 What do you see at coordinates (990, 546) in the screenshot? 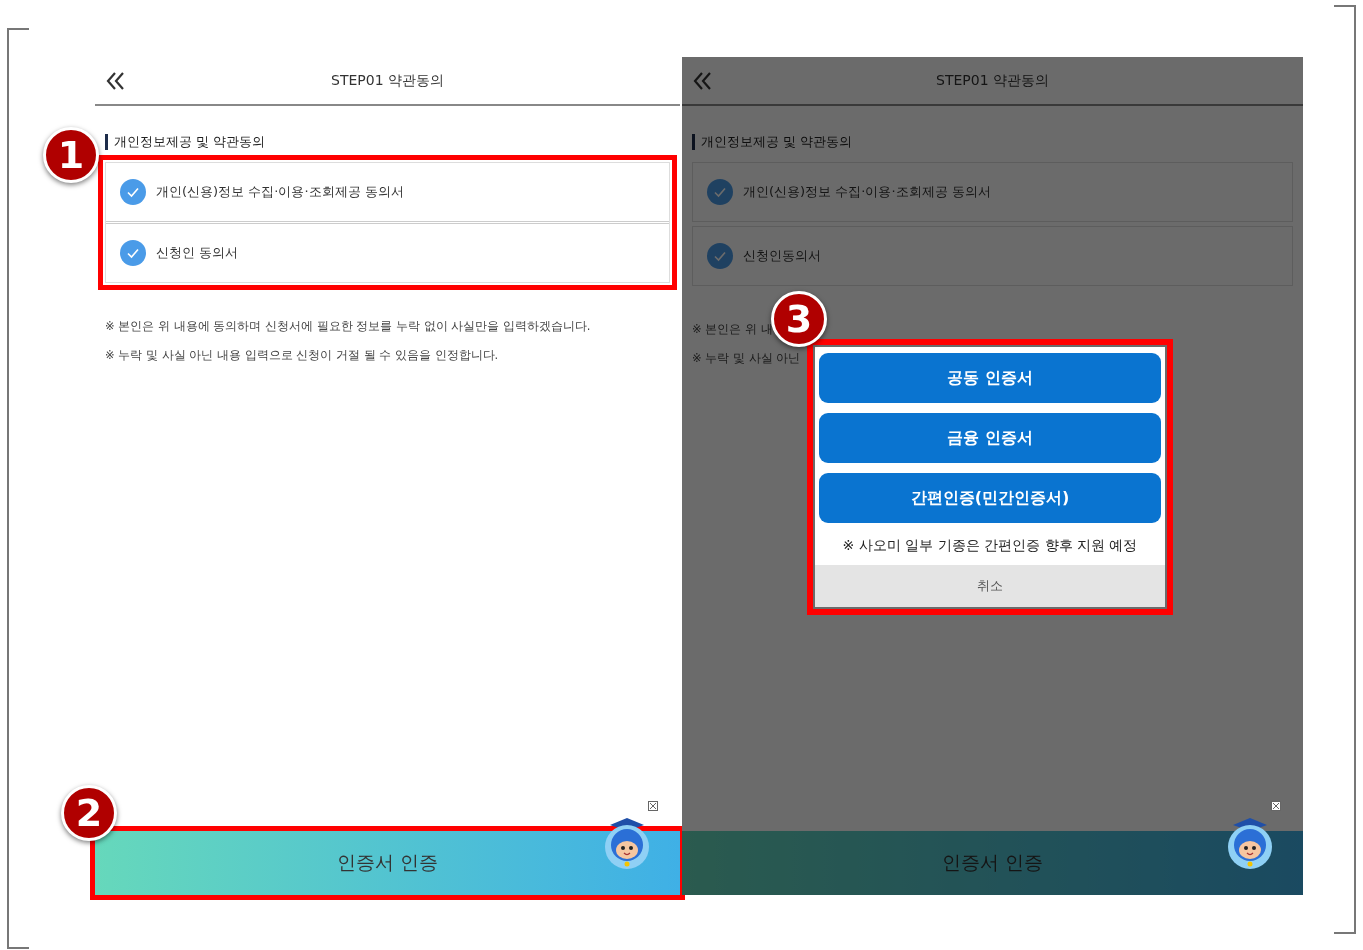
I see `dialog-note: ※ 사오미 일부 기종은 간편인증 향후 지원 예정` at bounding box center [990, 546].